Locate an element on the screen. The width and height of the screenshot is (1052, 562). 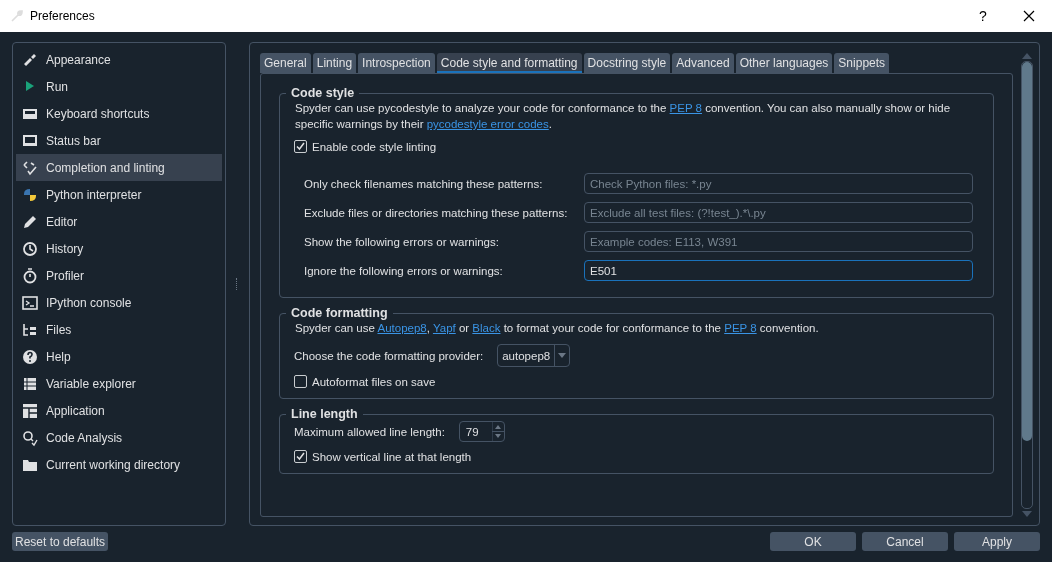
history-icon is located at coordinates (30, 248).